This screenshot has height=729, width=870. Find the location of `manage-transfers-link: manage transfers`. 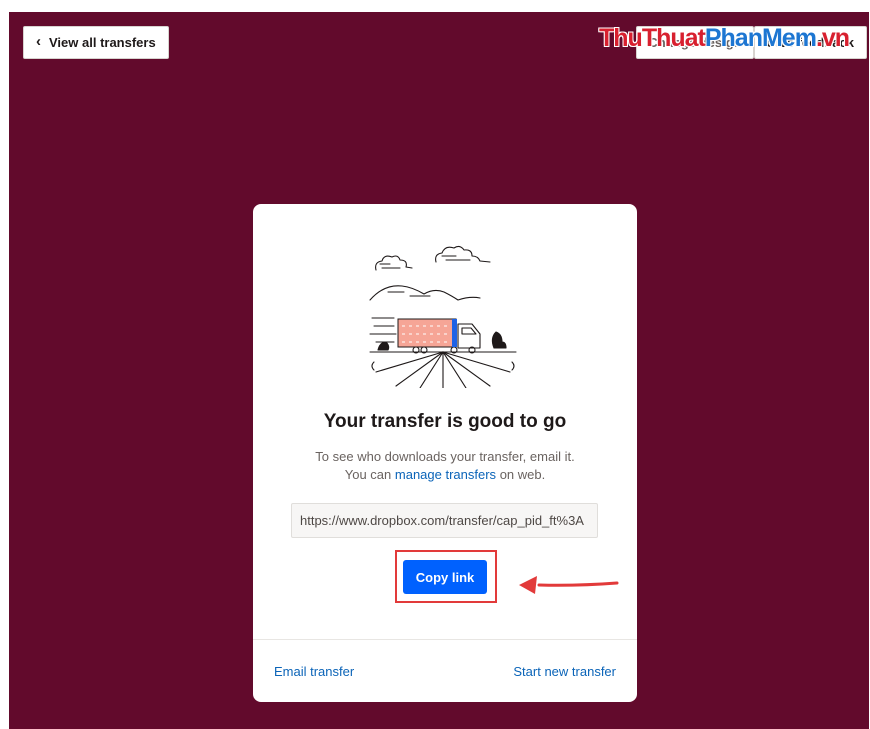

manage-transfers-link: manage transfers is located at coordinates (445, 474).